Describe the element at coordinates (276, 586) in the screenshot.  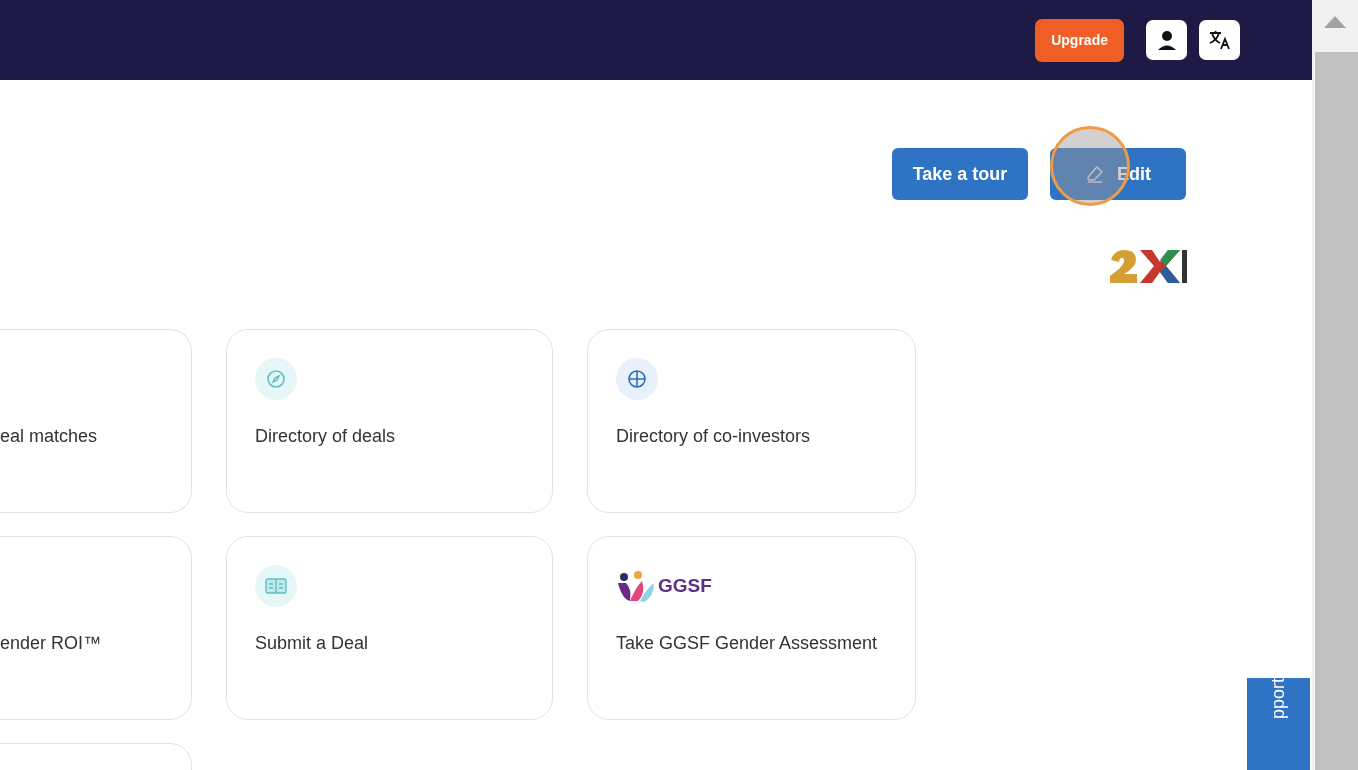
I see `id-card-icon` at that location.